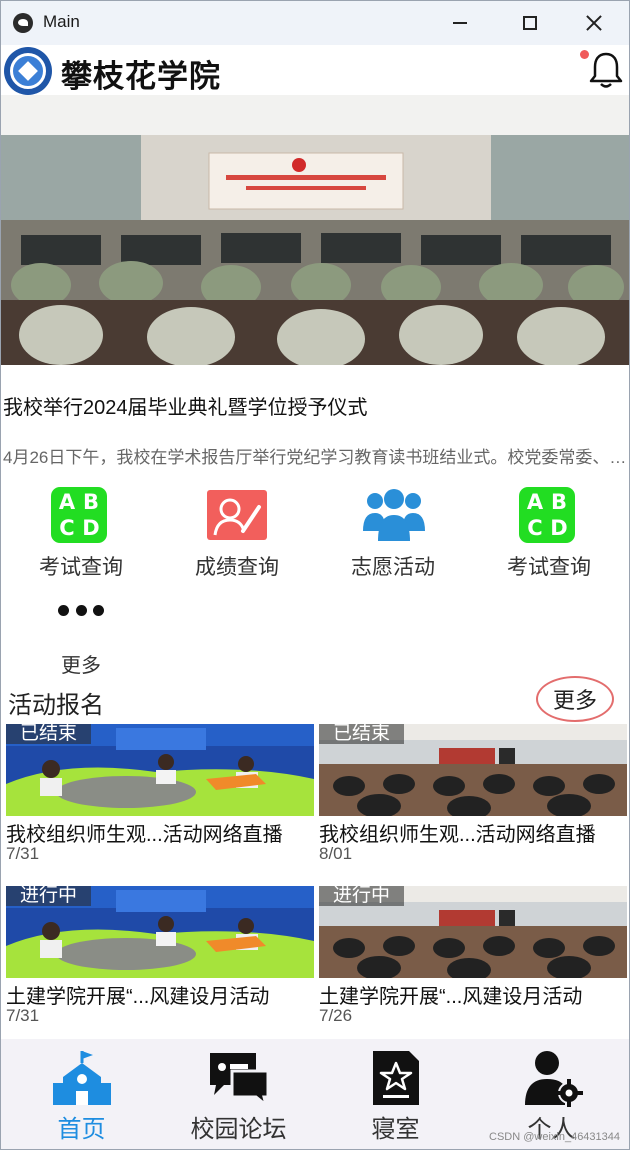  I want to click on maximize-icon, so click(530, 23).